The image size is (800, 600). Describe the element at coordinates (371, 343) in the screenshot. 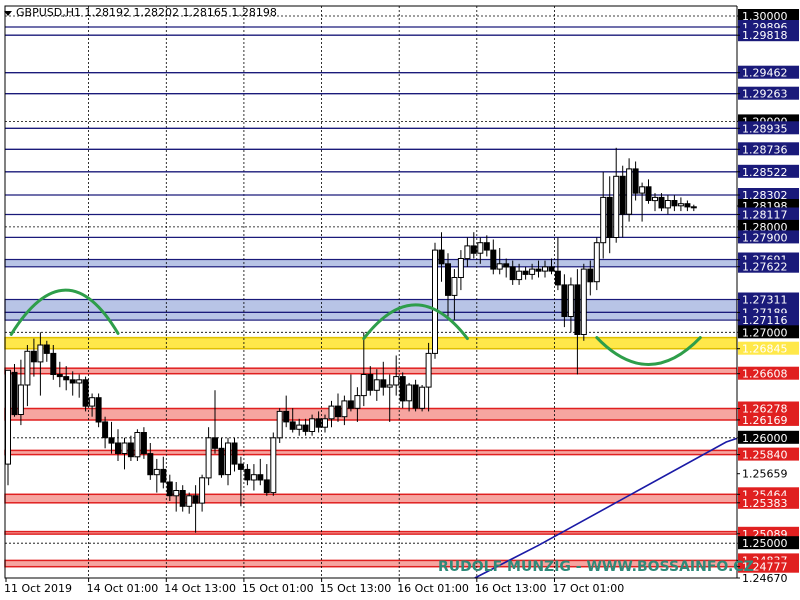

I see `yellow-zone` at that location.